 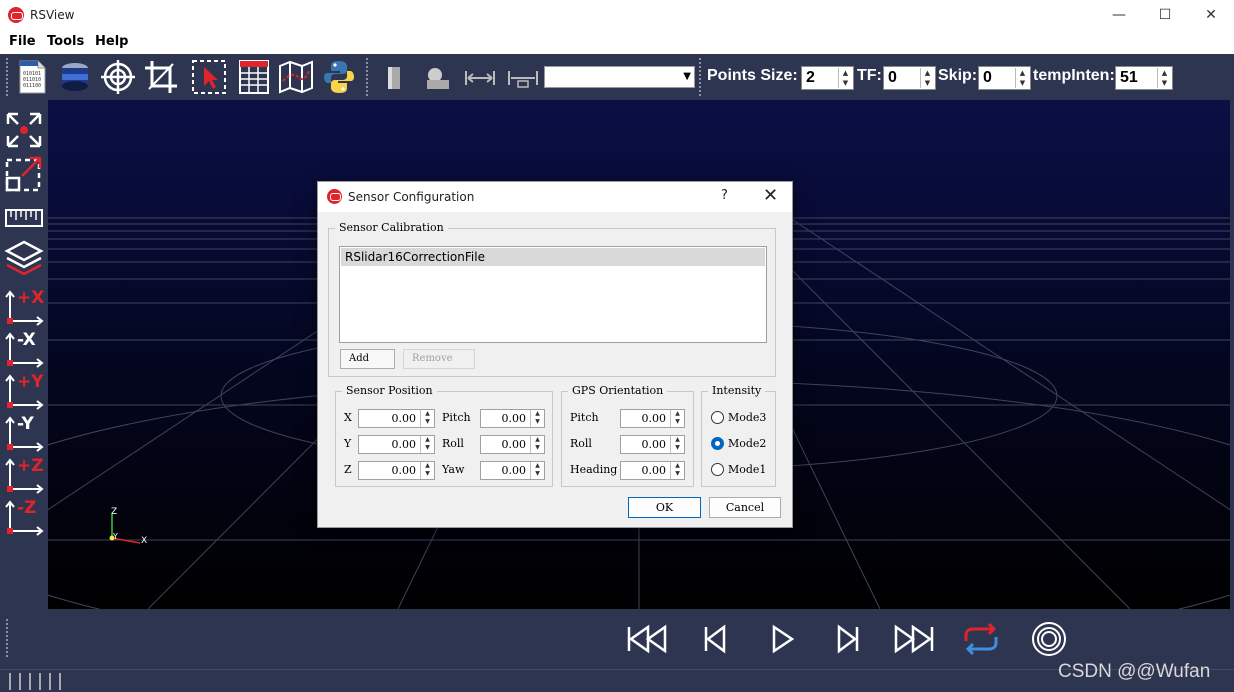 What do you see at coordinates (30, 466) in the screenshot?
I see `axis-label: +Z` at bounding box center [30, 466].